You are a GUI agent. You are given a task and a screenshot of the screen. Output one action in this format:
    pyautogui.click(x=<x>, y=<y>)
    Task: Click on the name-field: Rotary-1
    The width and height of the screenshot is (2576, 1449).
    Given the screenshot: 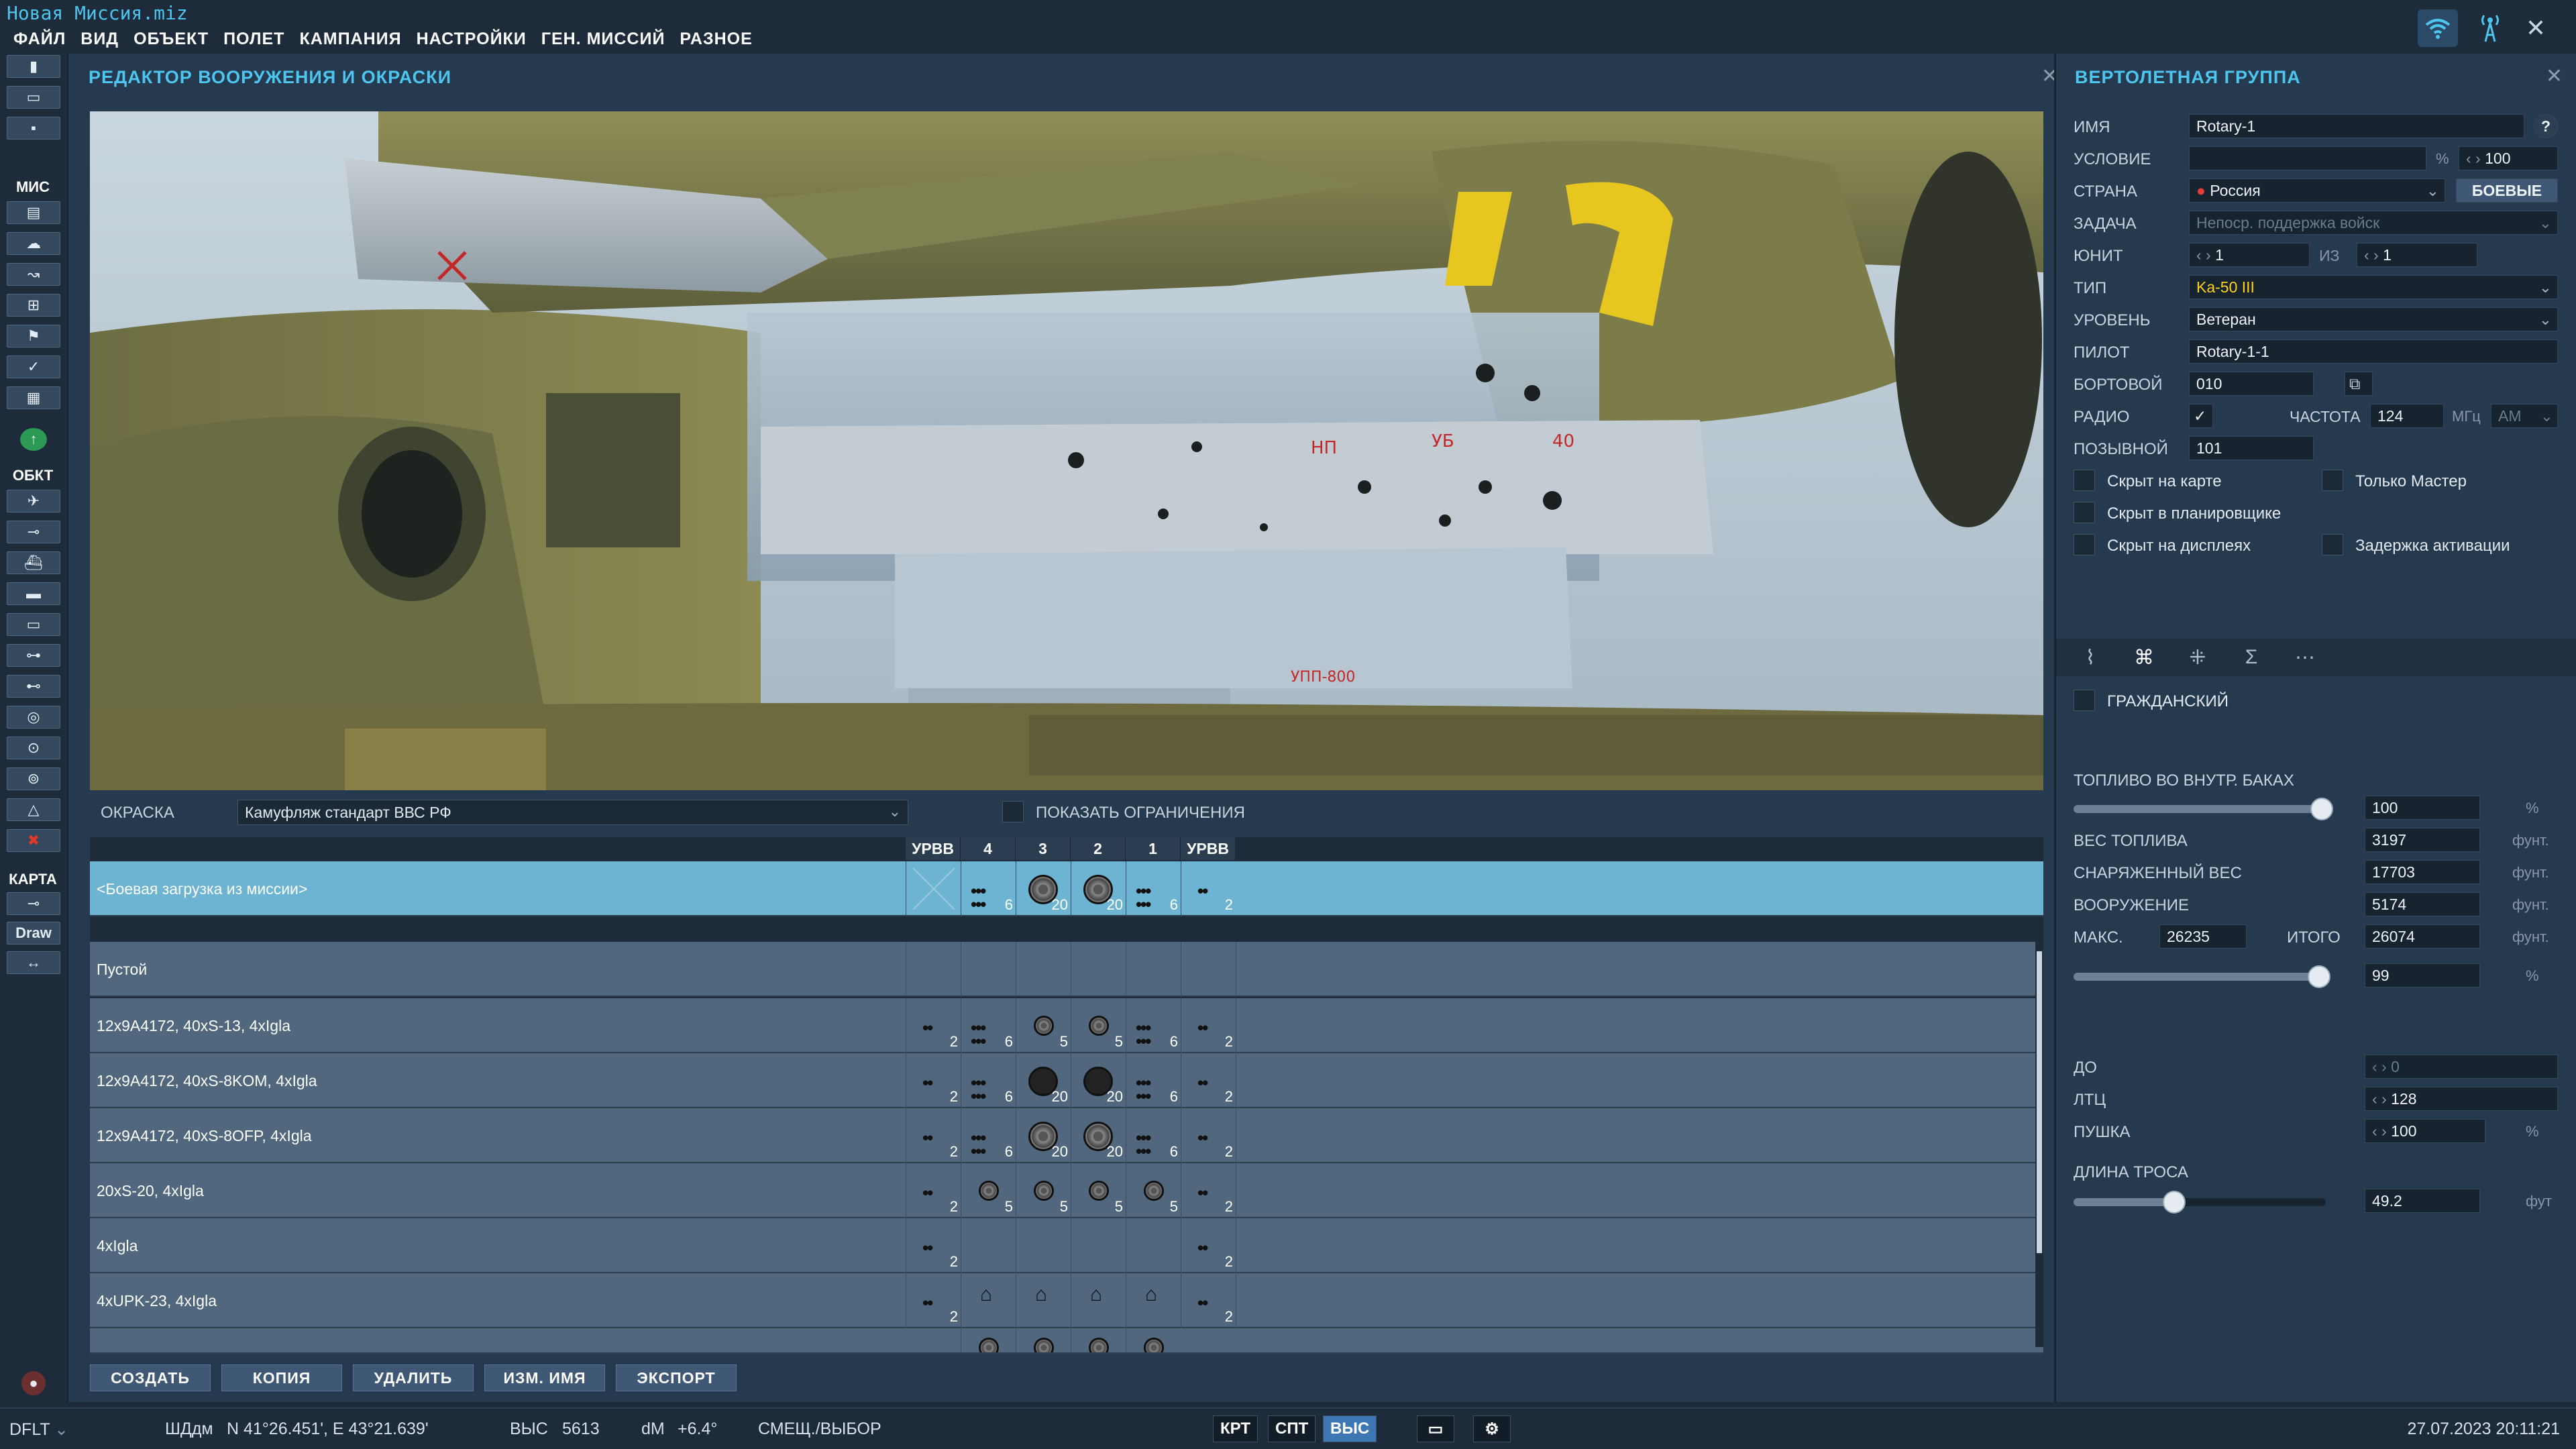 What is the action you would take?
    pyautogui.click(x=2356, y=126)
    